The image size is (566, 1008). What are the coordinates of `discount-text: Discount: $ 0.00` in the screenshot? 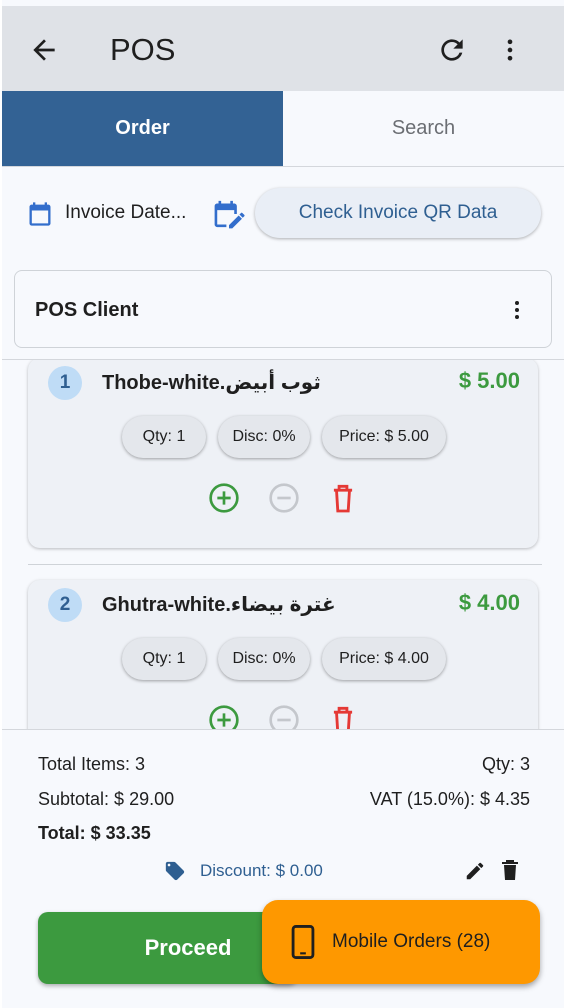 It's located at (261, 870).